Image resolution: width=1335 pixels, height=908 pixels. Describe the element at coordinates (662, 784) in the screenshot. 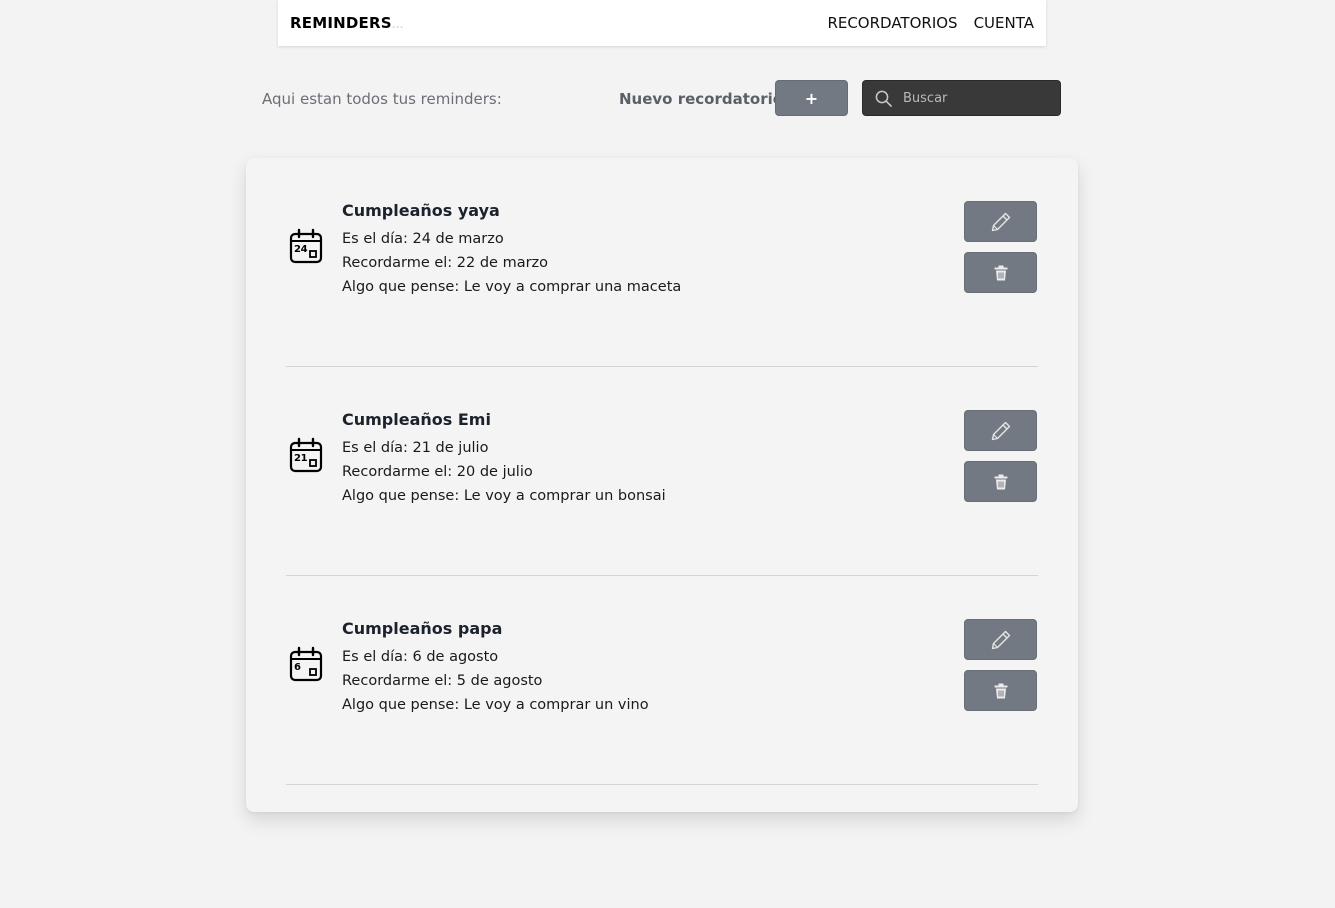

I see `divider` at that location.